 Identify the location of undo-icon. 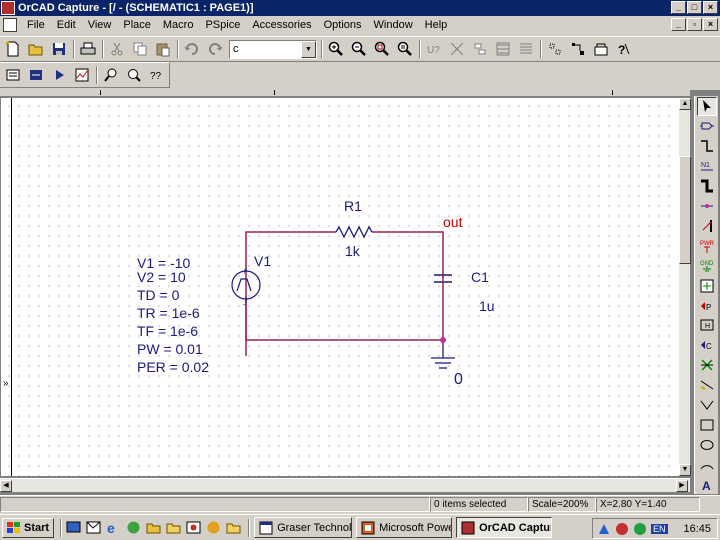
(192, 49).